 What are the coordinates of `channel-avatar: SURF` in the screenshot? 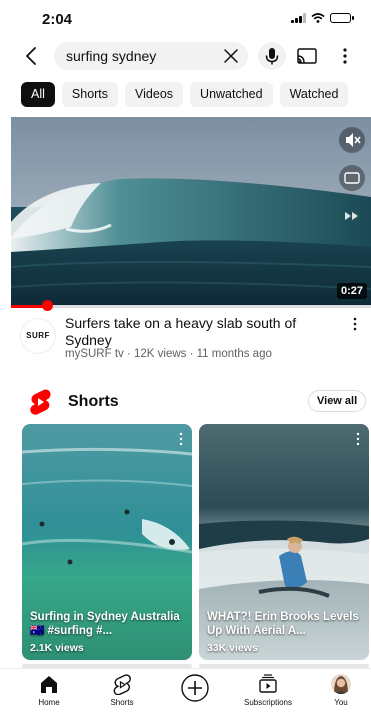 It's located at (38, 336).